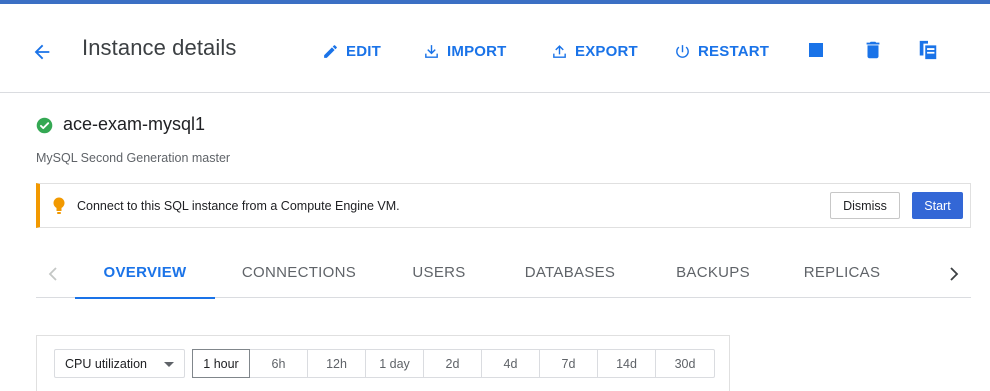  I want to click on range-2d: 2d, so click(453, 363).